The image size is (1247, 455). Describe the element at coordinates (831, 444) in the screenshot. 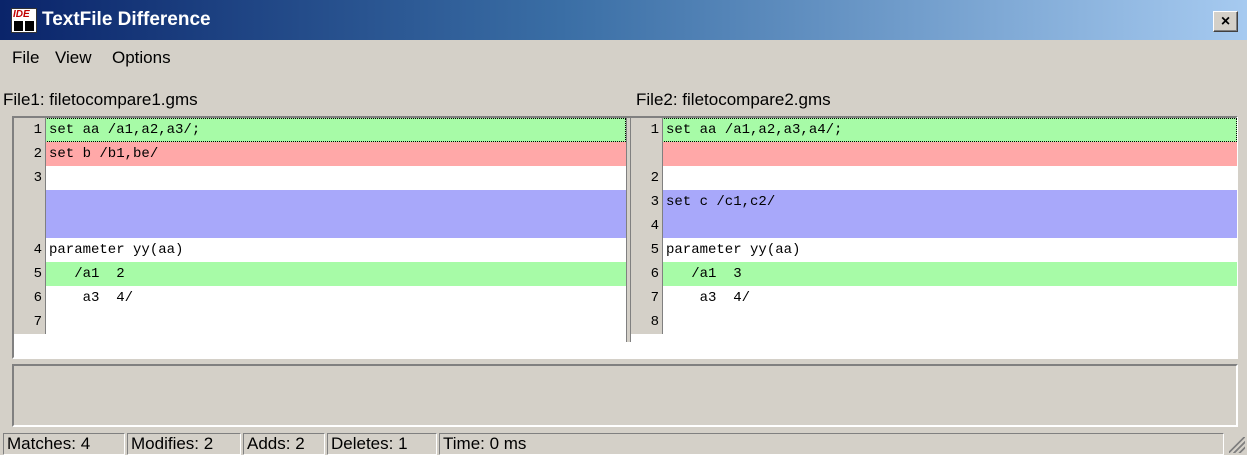

I see `status-time: Time: 0 ms` at that location.